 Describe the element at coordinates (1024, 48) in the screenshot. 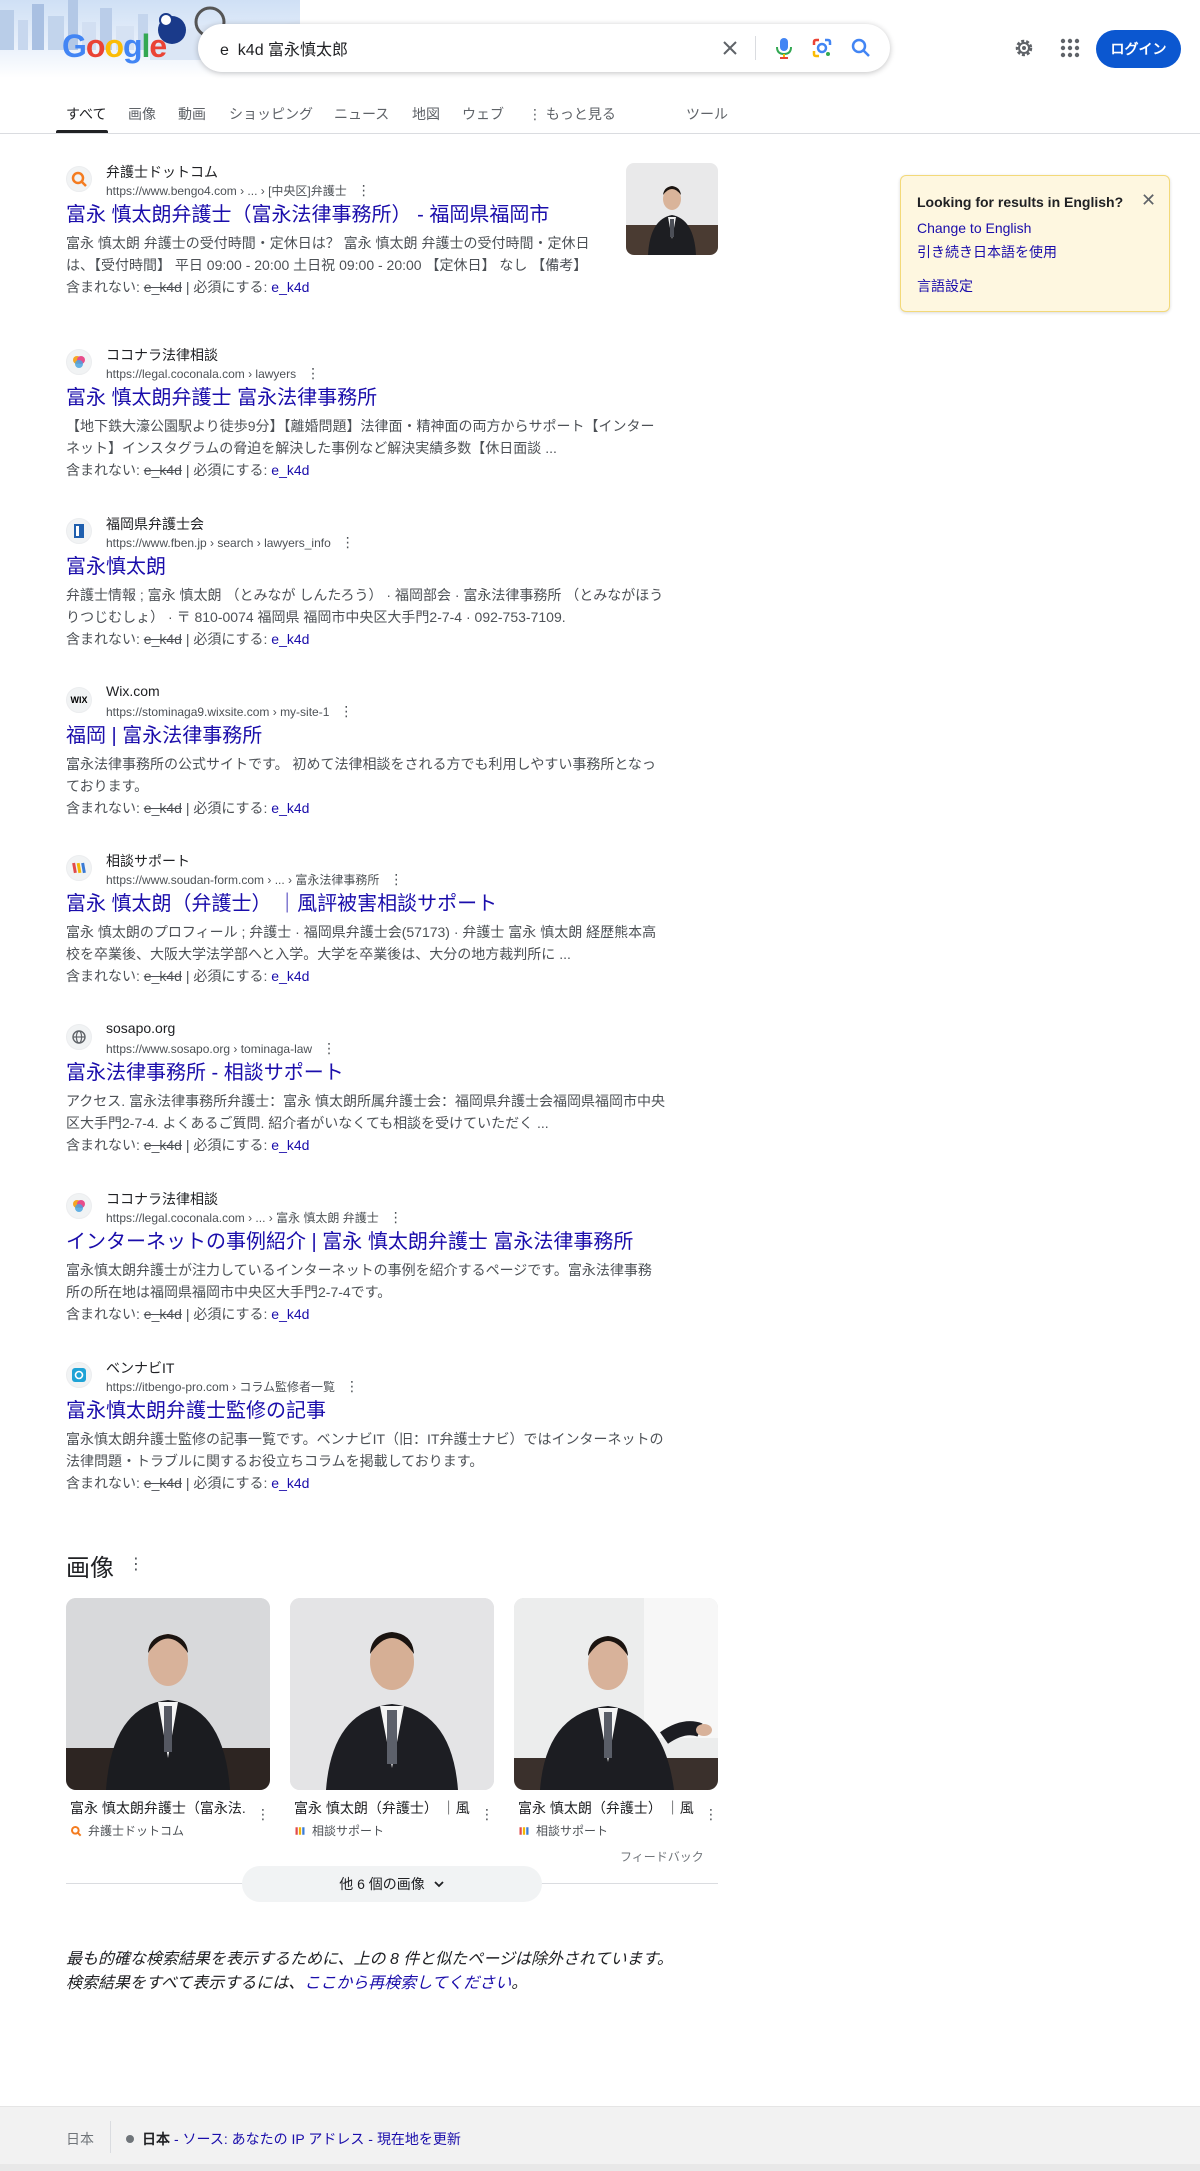

I see `settings-gear-icon` at that location.